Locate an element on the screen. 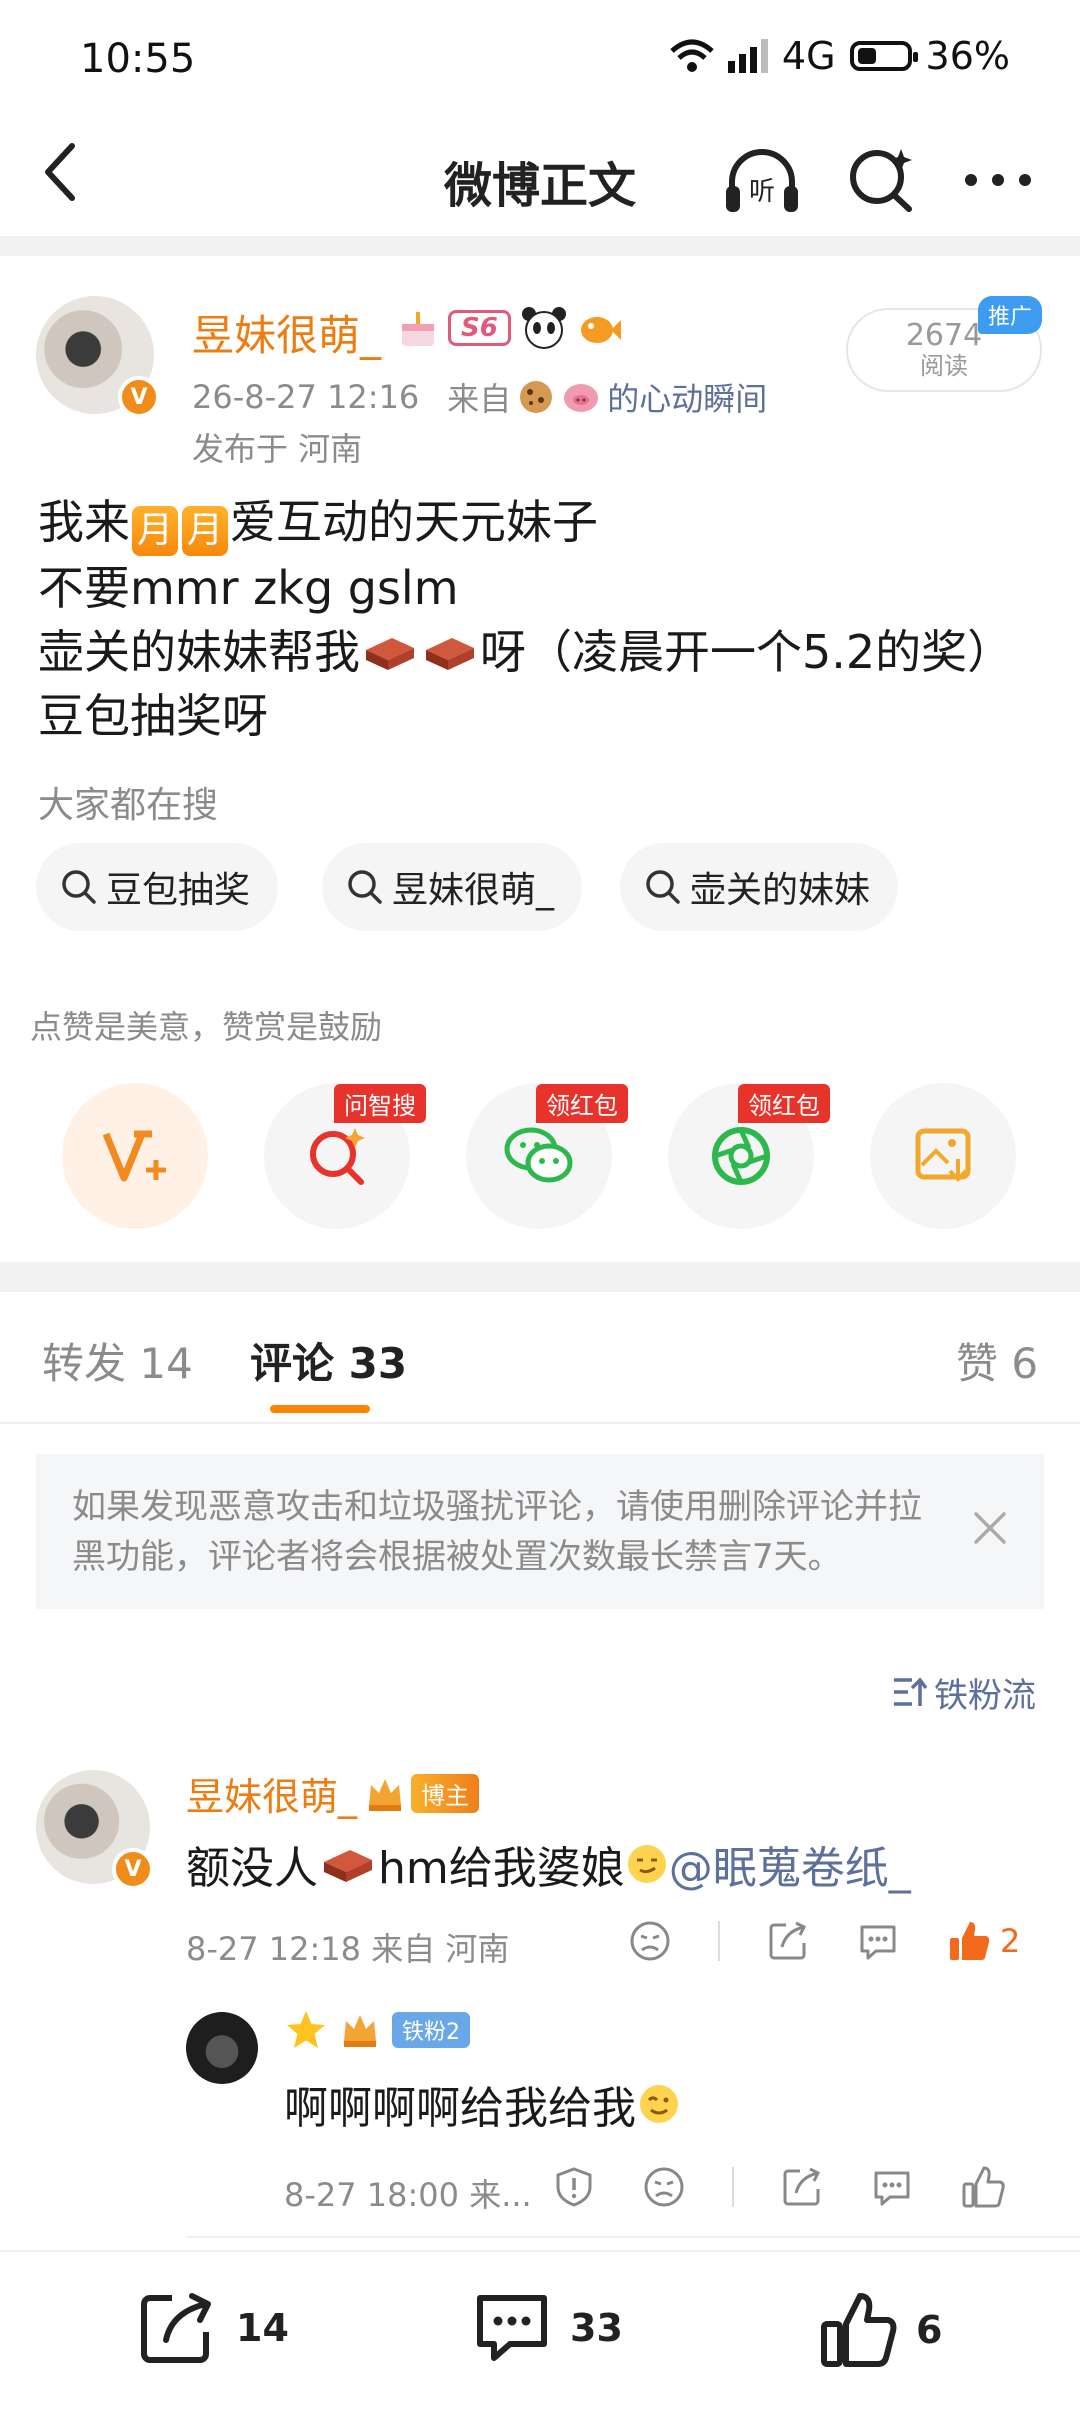  post-location: 发布于 河南 is located at coordinates (277, 449).